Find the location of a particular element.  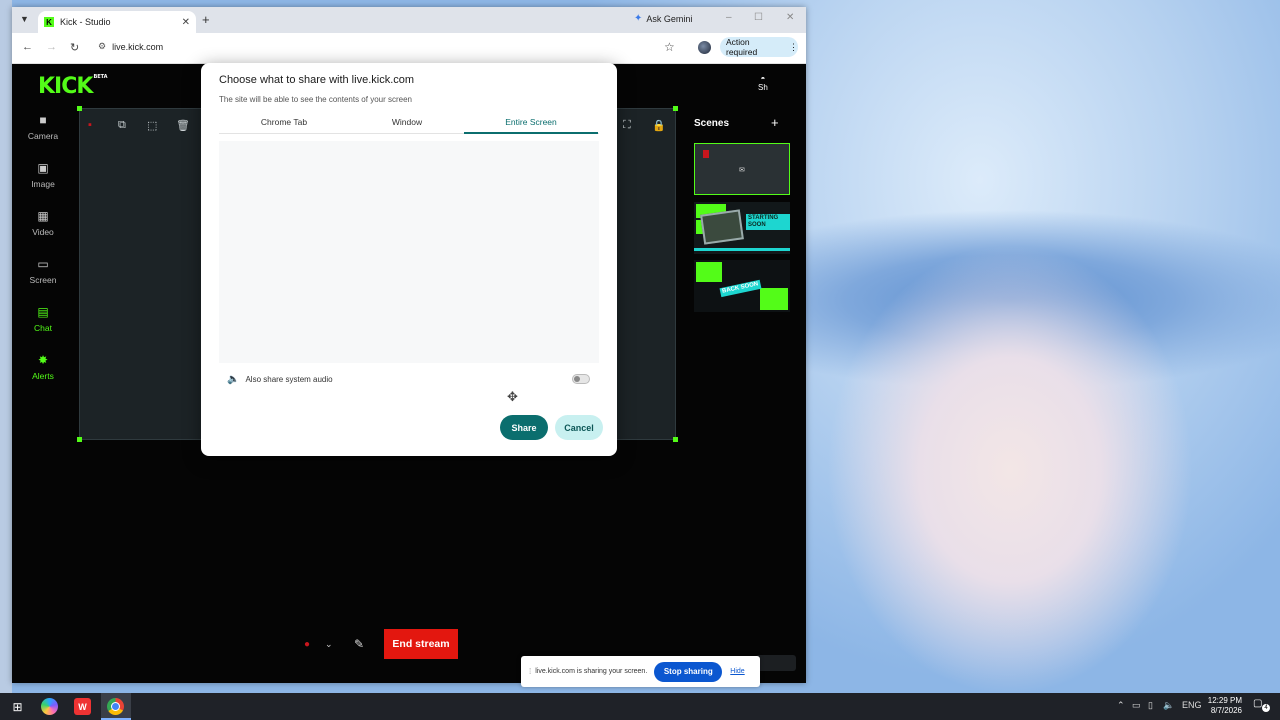

avatar-icon: ◓ is located at coordinates (763, 78).